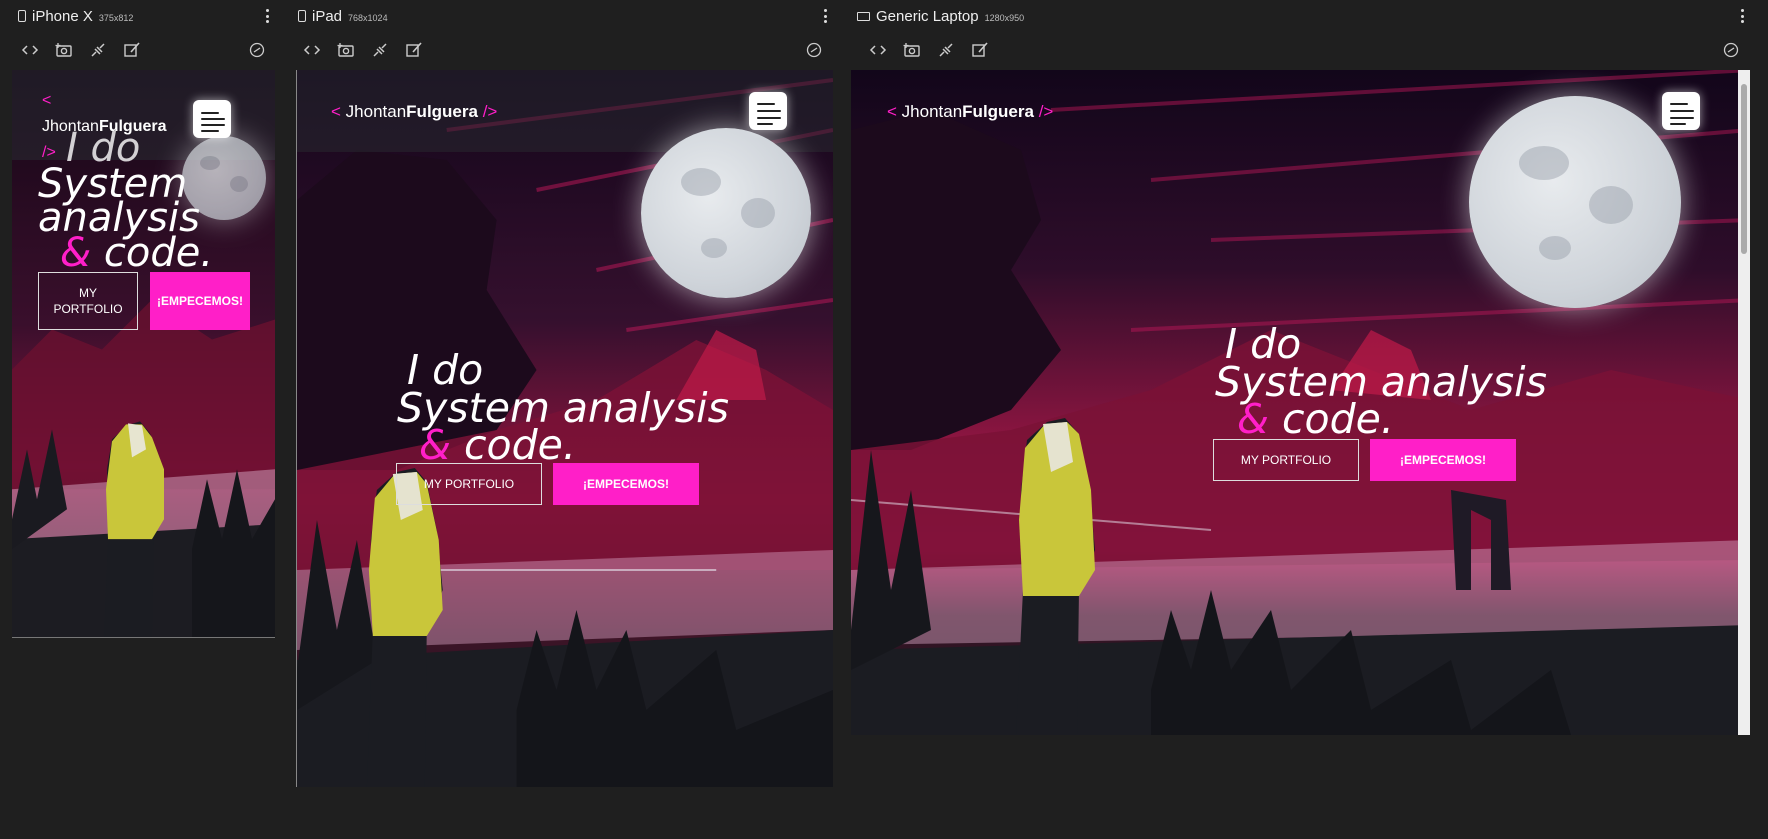  I want to click on scrollbar, so click(1744, 402).